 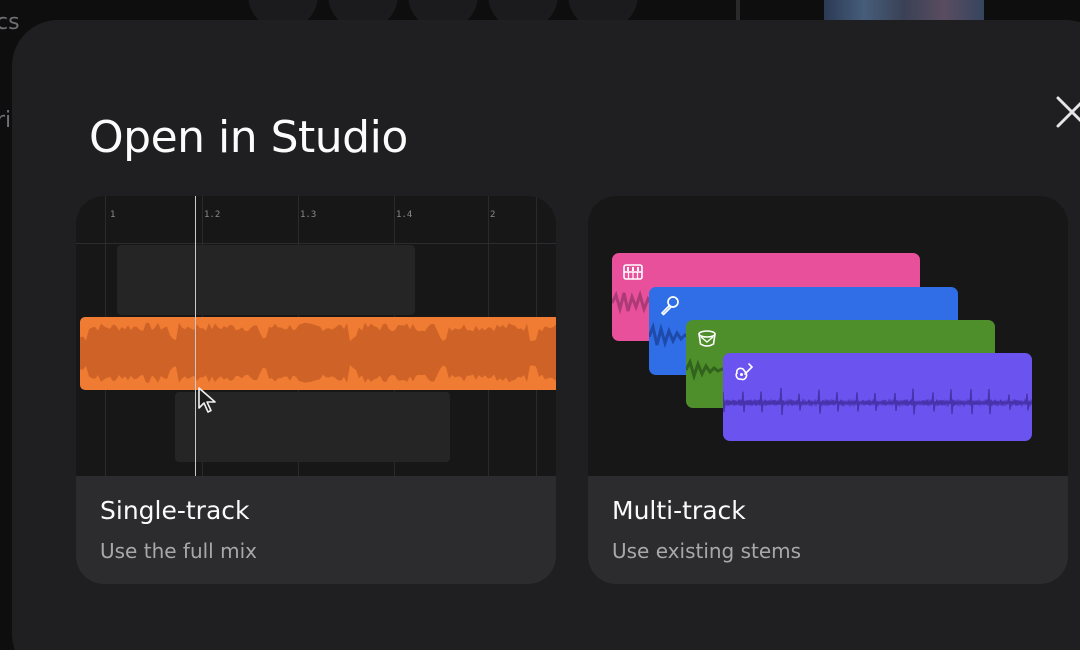 What do you see at coordinates (744, 372) in the screenshot?
I see `guitar-icon` at bounding box center [744, 372].